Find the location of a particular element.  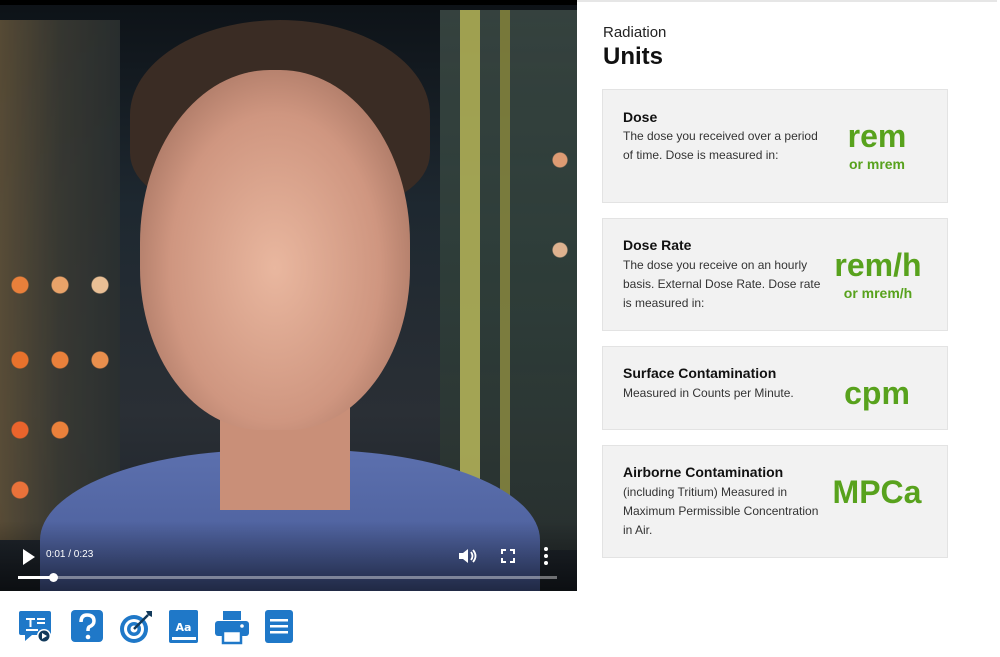

card-title: Dose is located at coordinates (640, 117).